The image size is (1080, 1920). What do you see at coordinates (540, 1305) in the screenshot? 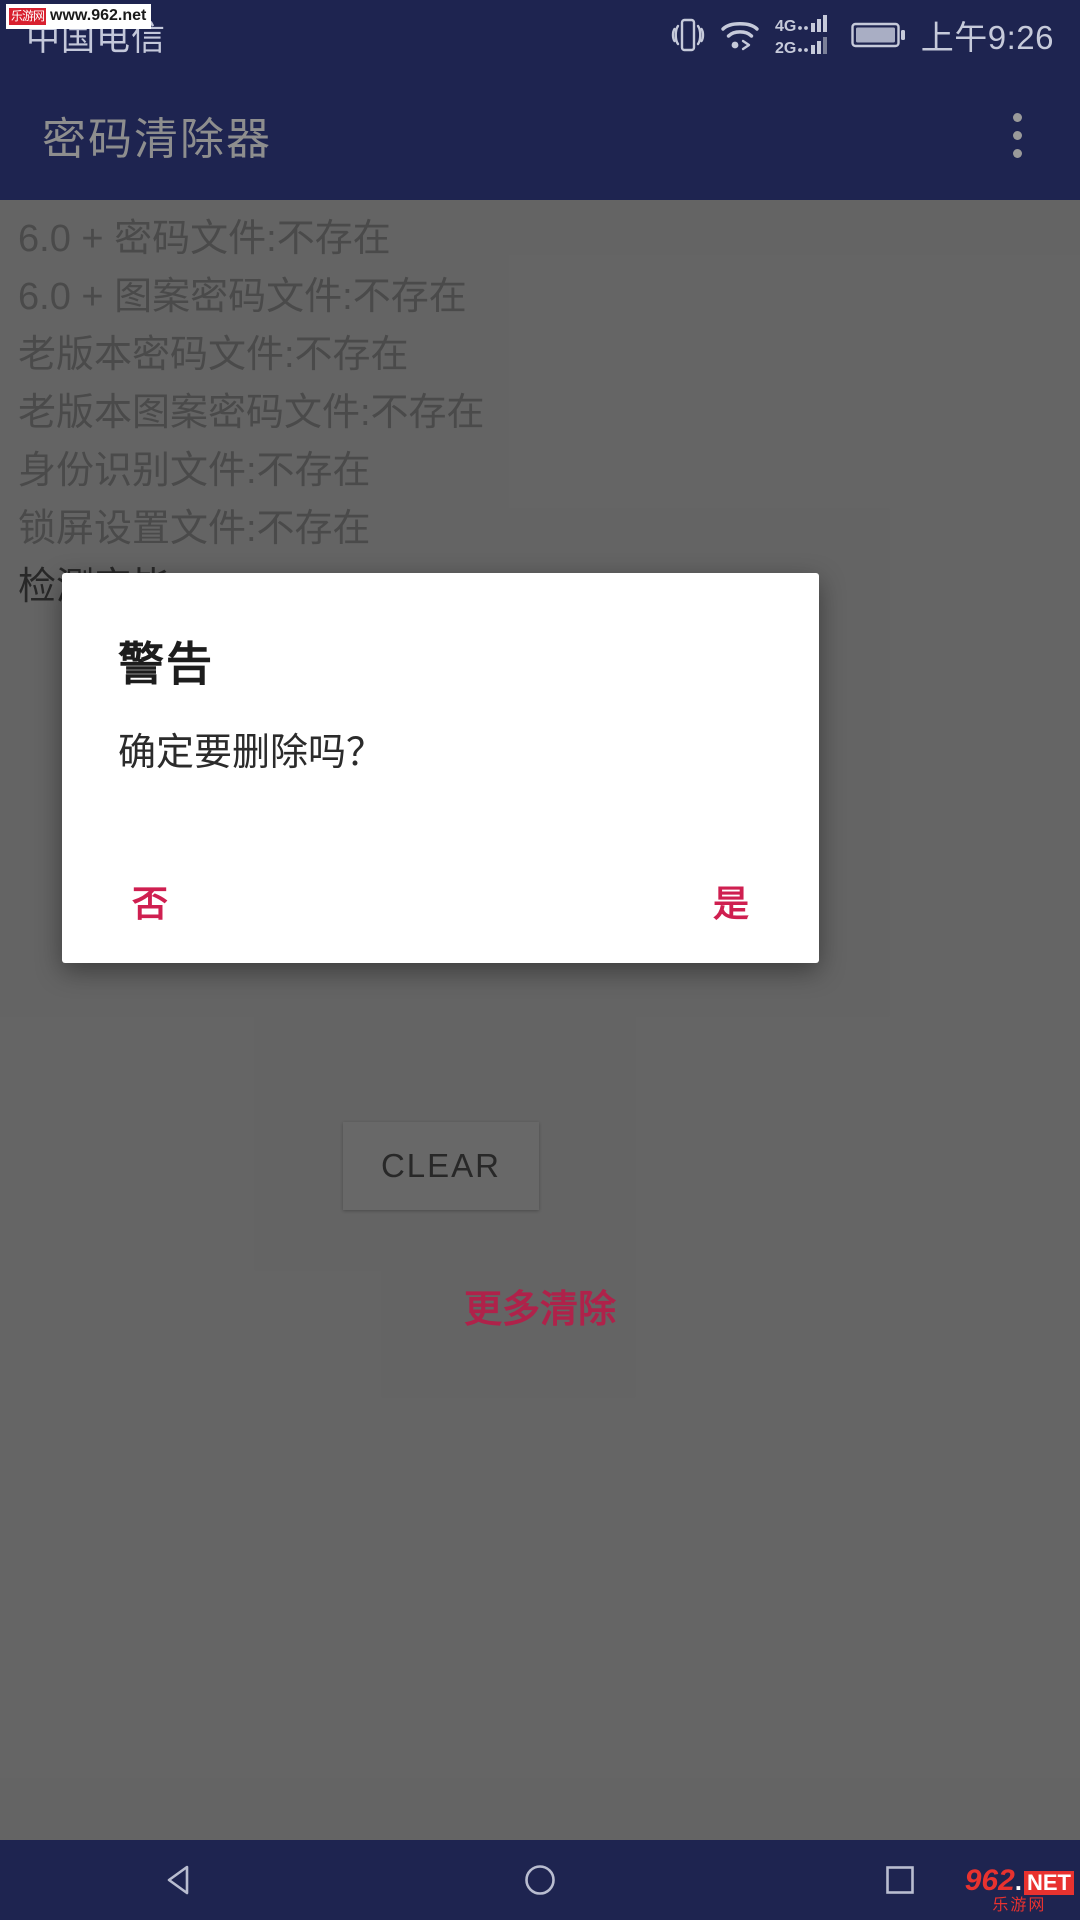
I see `more-clear-link: 更多清除` at bounding box center [540, 1305].